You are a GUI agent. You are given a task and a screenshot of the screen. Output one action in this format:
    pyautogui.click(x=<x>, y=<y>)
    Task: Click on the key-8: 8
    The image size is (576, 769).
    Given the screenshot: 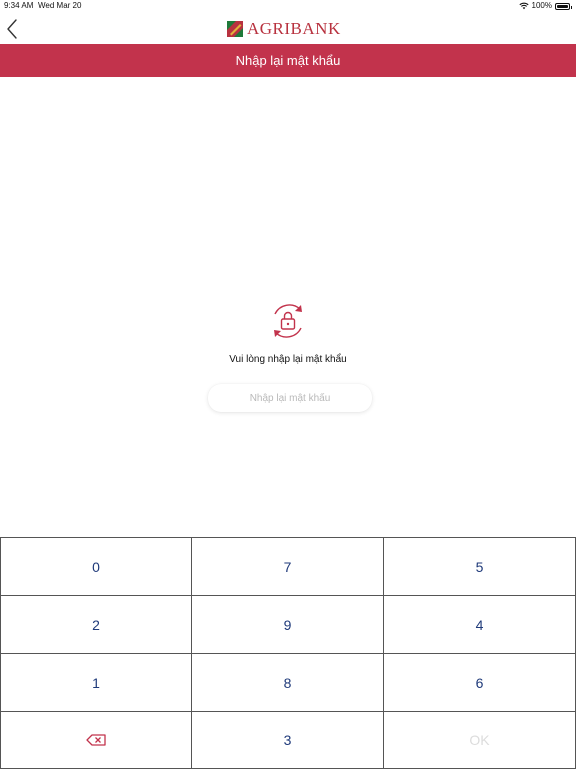 What is the action you would take?
    pyautogui.click(x=288, y=683)
    